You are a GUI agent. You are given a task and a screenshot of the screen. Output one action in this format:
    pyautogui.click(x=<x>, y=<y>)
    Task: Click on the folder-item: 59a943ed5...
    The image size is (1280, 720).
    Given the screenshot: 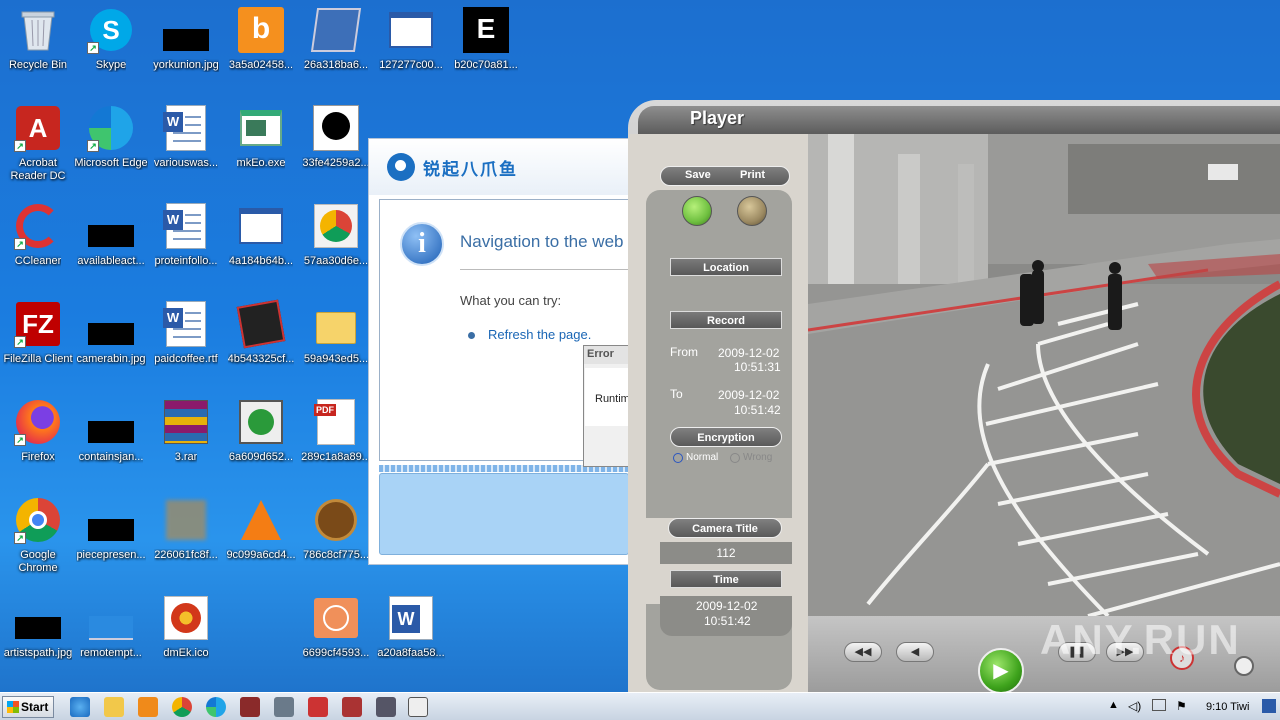 What is the action you would take?
    pyautogui.click(x=336, y=346)
    